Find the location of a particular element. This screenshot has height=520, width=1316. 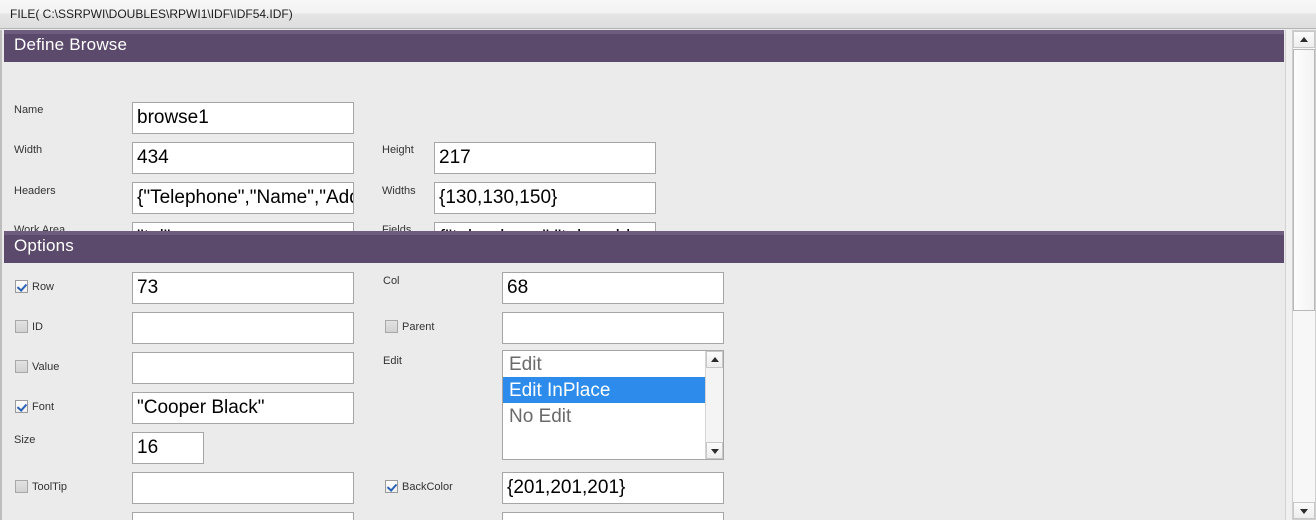

input-name: browse1 is located at coordinates (243, 118).